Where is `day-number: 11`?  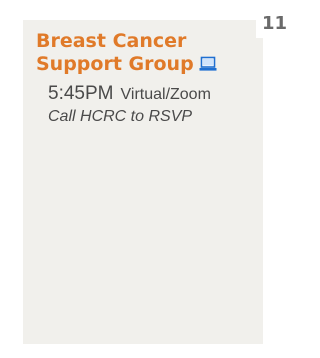 day-number: 11 is located at coordinates (274, 25).